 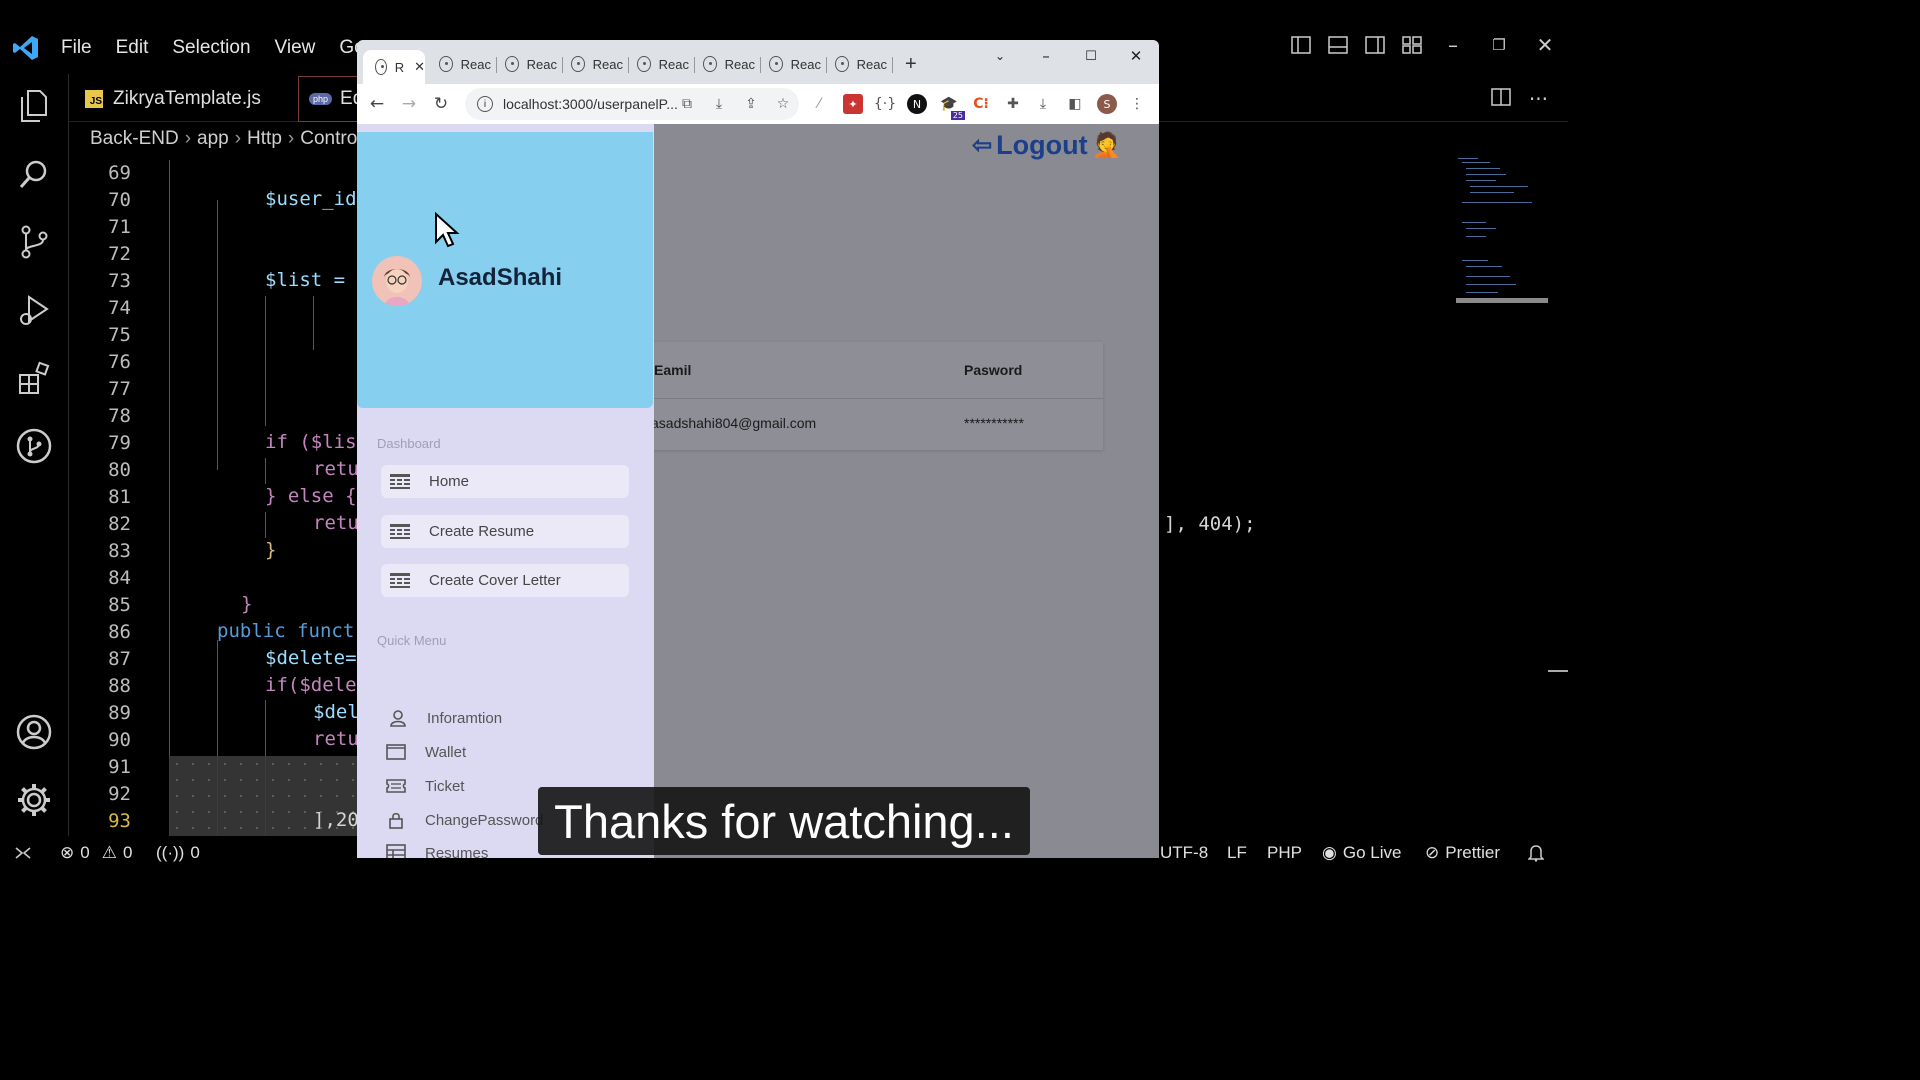 I want to click on manage-gear-icon, so click(x=34, y=800).